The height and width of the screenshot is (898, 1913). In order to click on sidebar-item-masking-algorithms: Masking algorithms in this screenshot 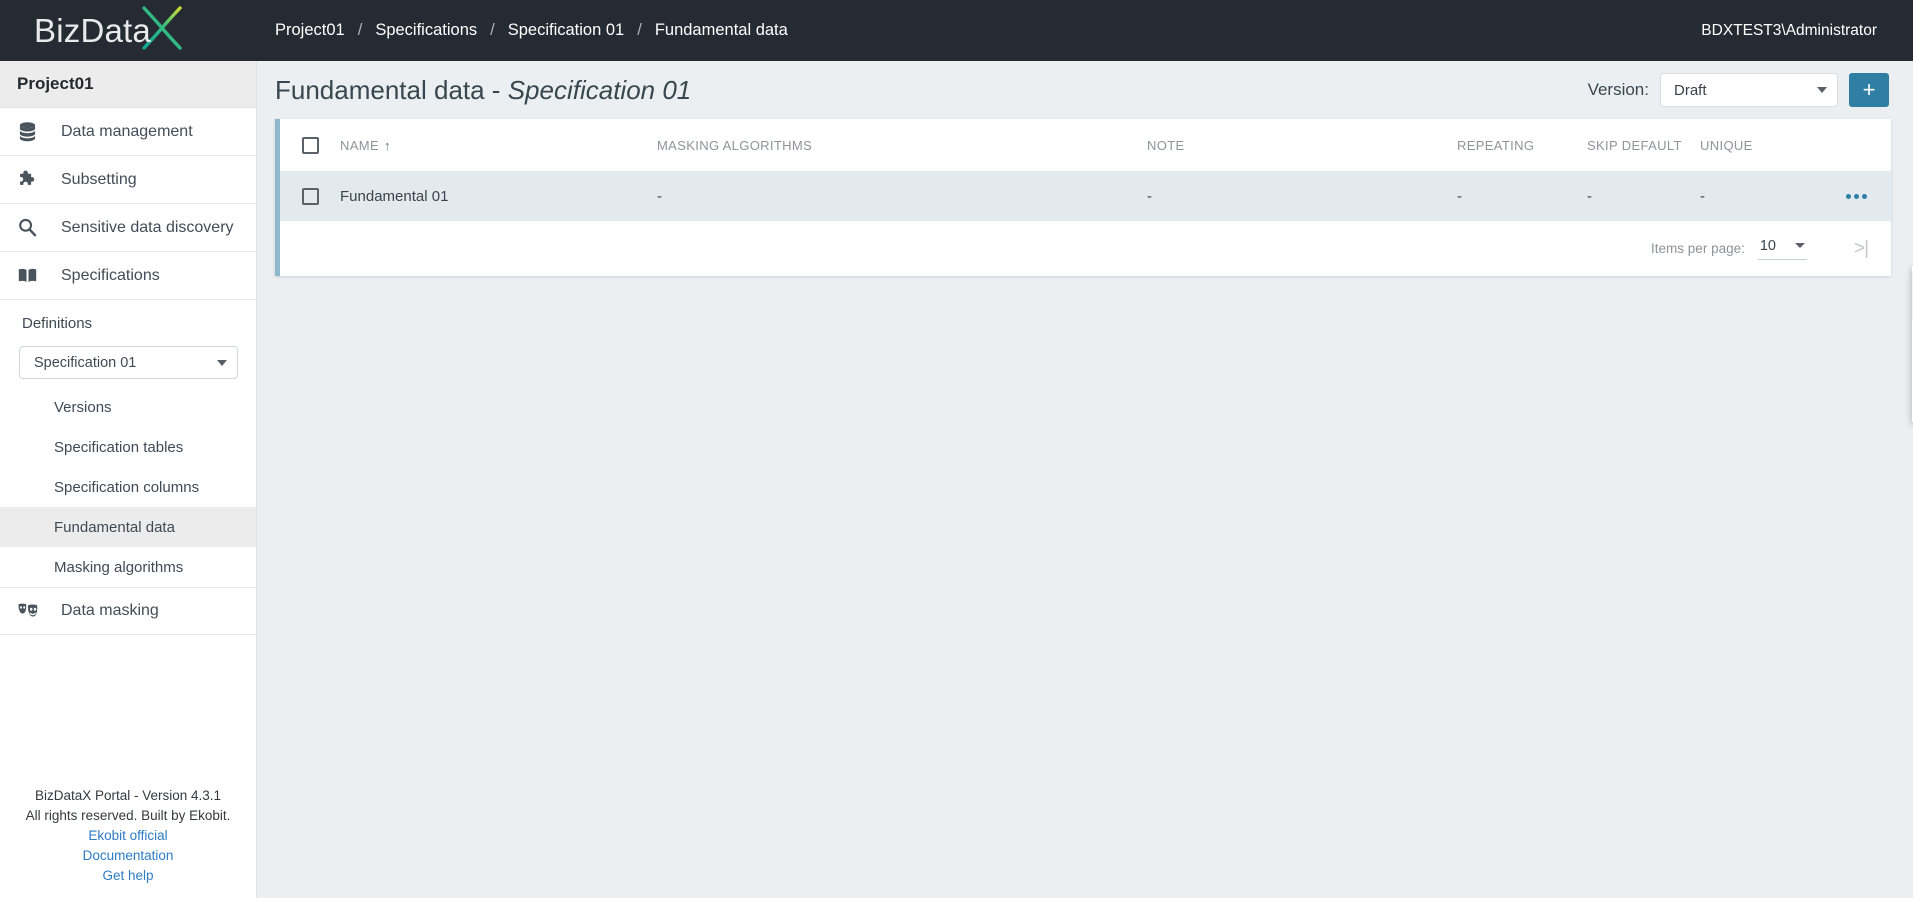, I will do `click(128, 567)`.